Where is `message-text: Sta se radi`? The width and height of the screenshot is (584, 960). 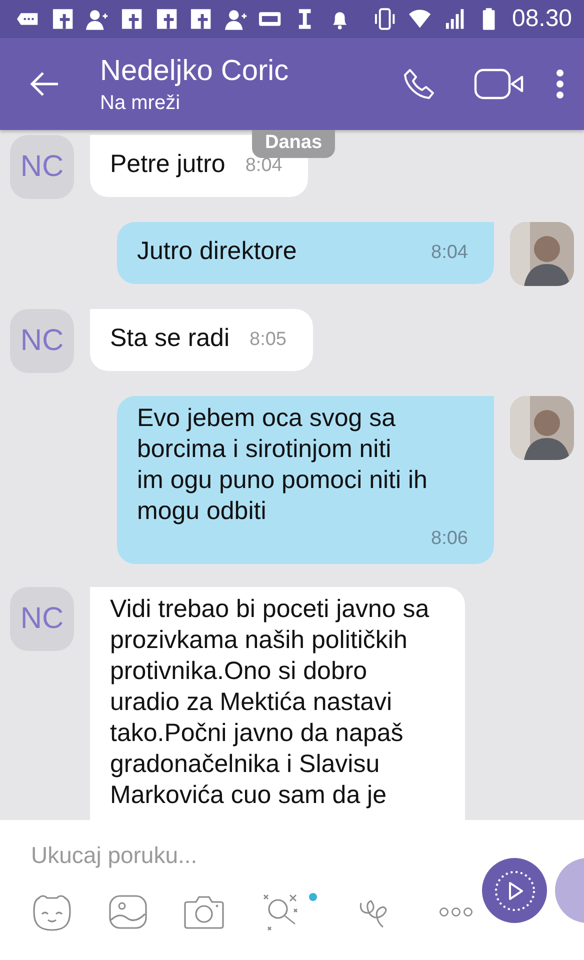
message-text: Sta se radi is located at coordinates (170, 338).